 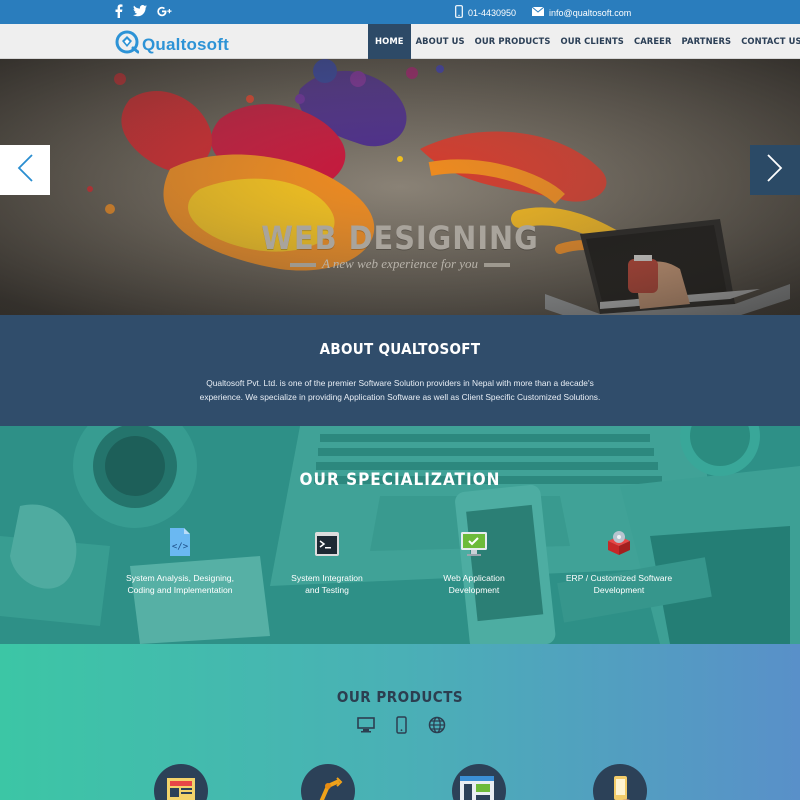 I want to click on spec-item-erp-software: ERP / Customized Software Development, so click(x=619, y=561).